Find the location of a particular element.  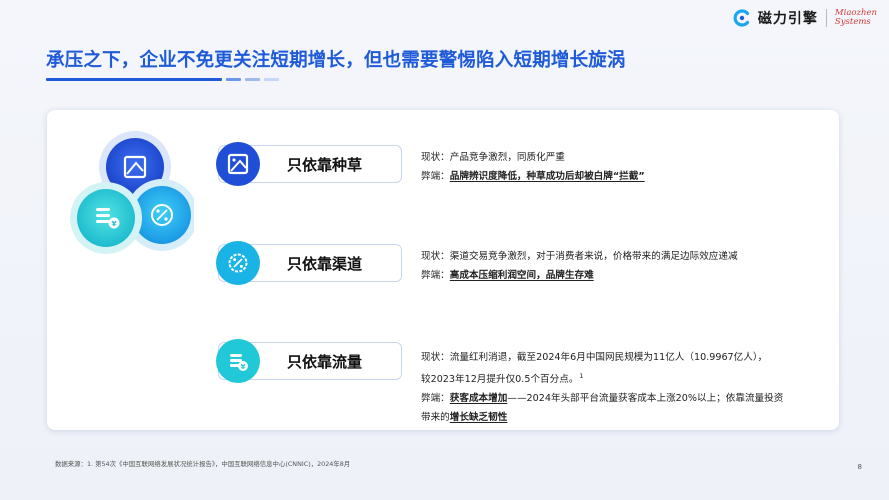

brand-logo: 磁力引擎 Miaozhen Systems is located at coordinates (804, 18).